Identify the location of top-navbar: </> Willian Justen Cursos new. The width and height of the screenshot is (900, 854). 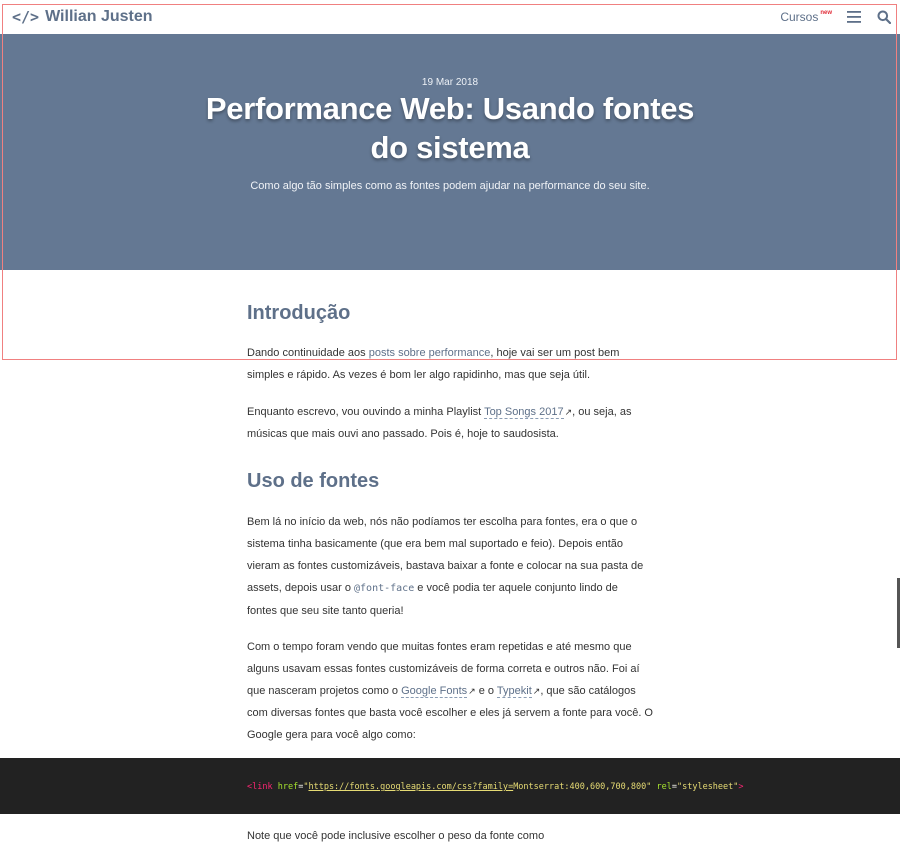
(450, 17).